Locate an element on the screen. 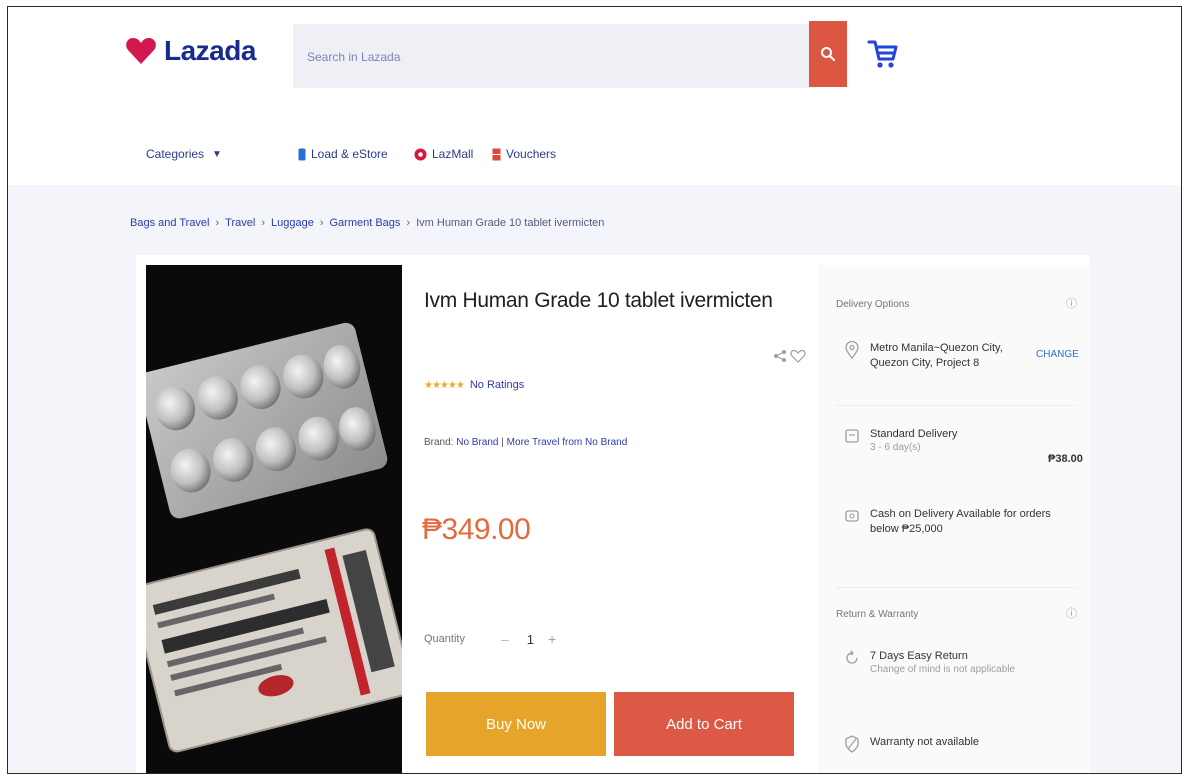 This screenshot has height=781, width=1191. warranty-shield-icon is located at coordinates (852, 744).